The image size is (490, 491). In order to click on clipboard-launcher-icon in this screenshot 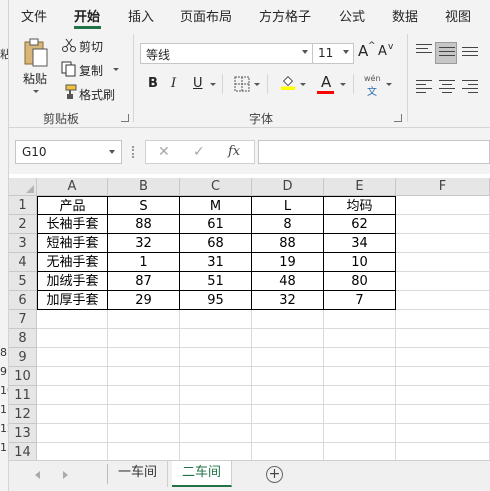, I will do `click(125, 118)`.